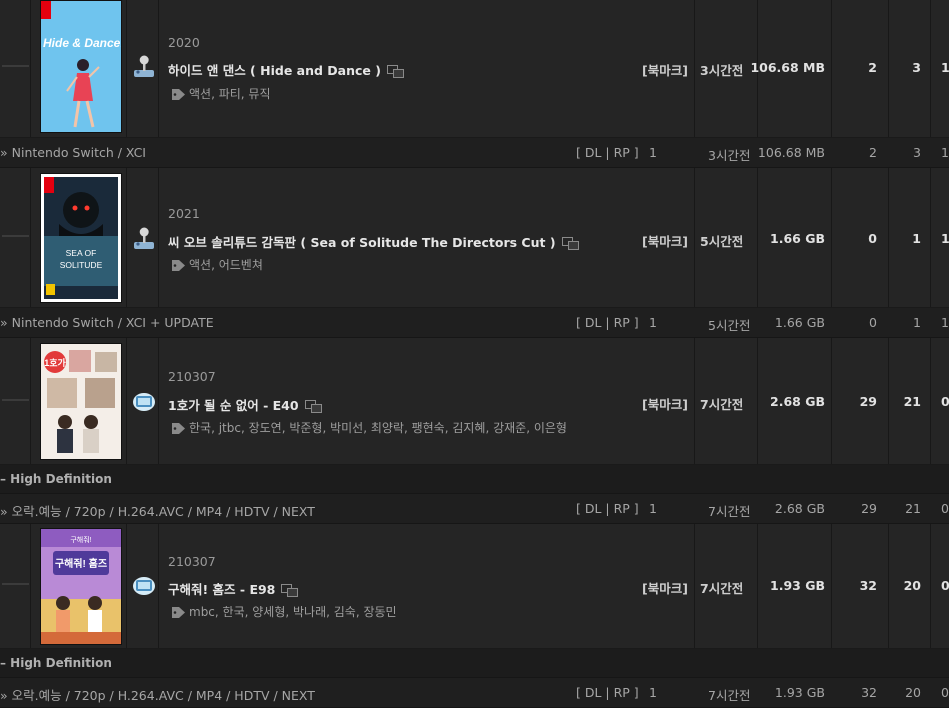  Describe the element at coordinates (917, 322) in the screenshot. I see `sub-leechers: 1` at that location.